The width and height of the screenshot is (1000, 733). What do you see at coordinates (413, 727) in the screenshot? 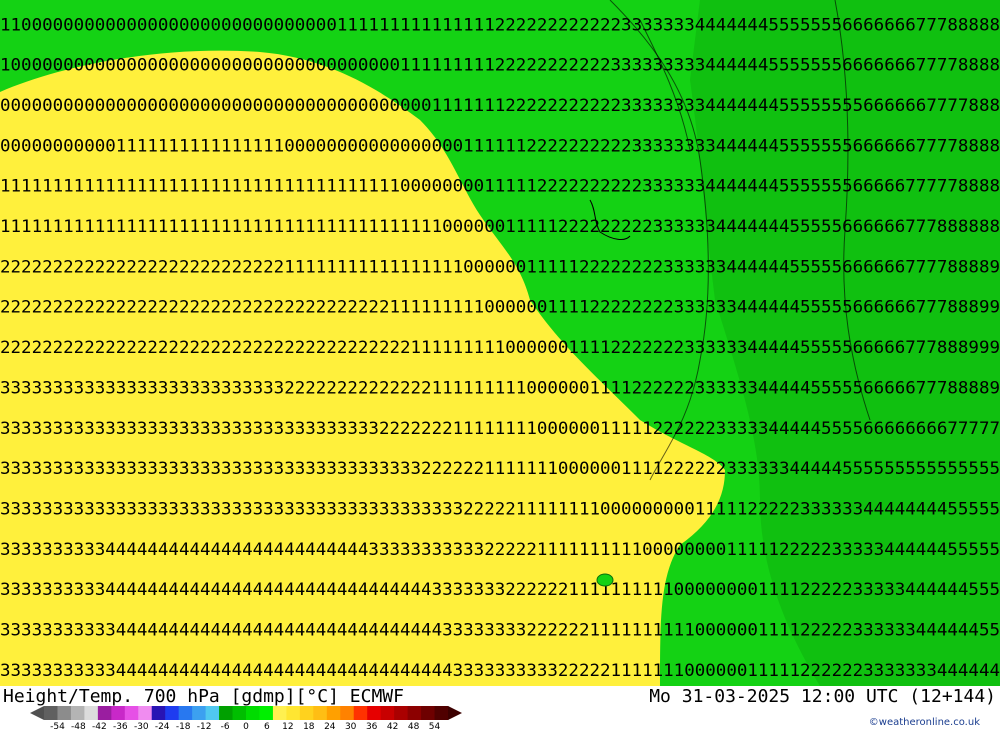
I see `scale-tick-label: 48` at bounding box center [413, 727].